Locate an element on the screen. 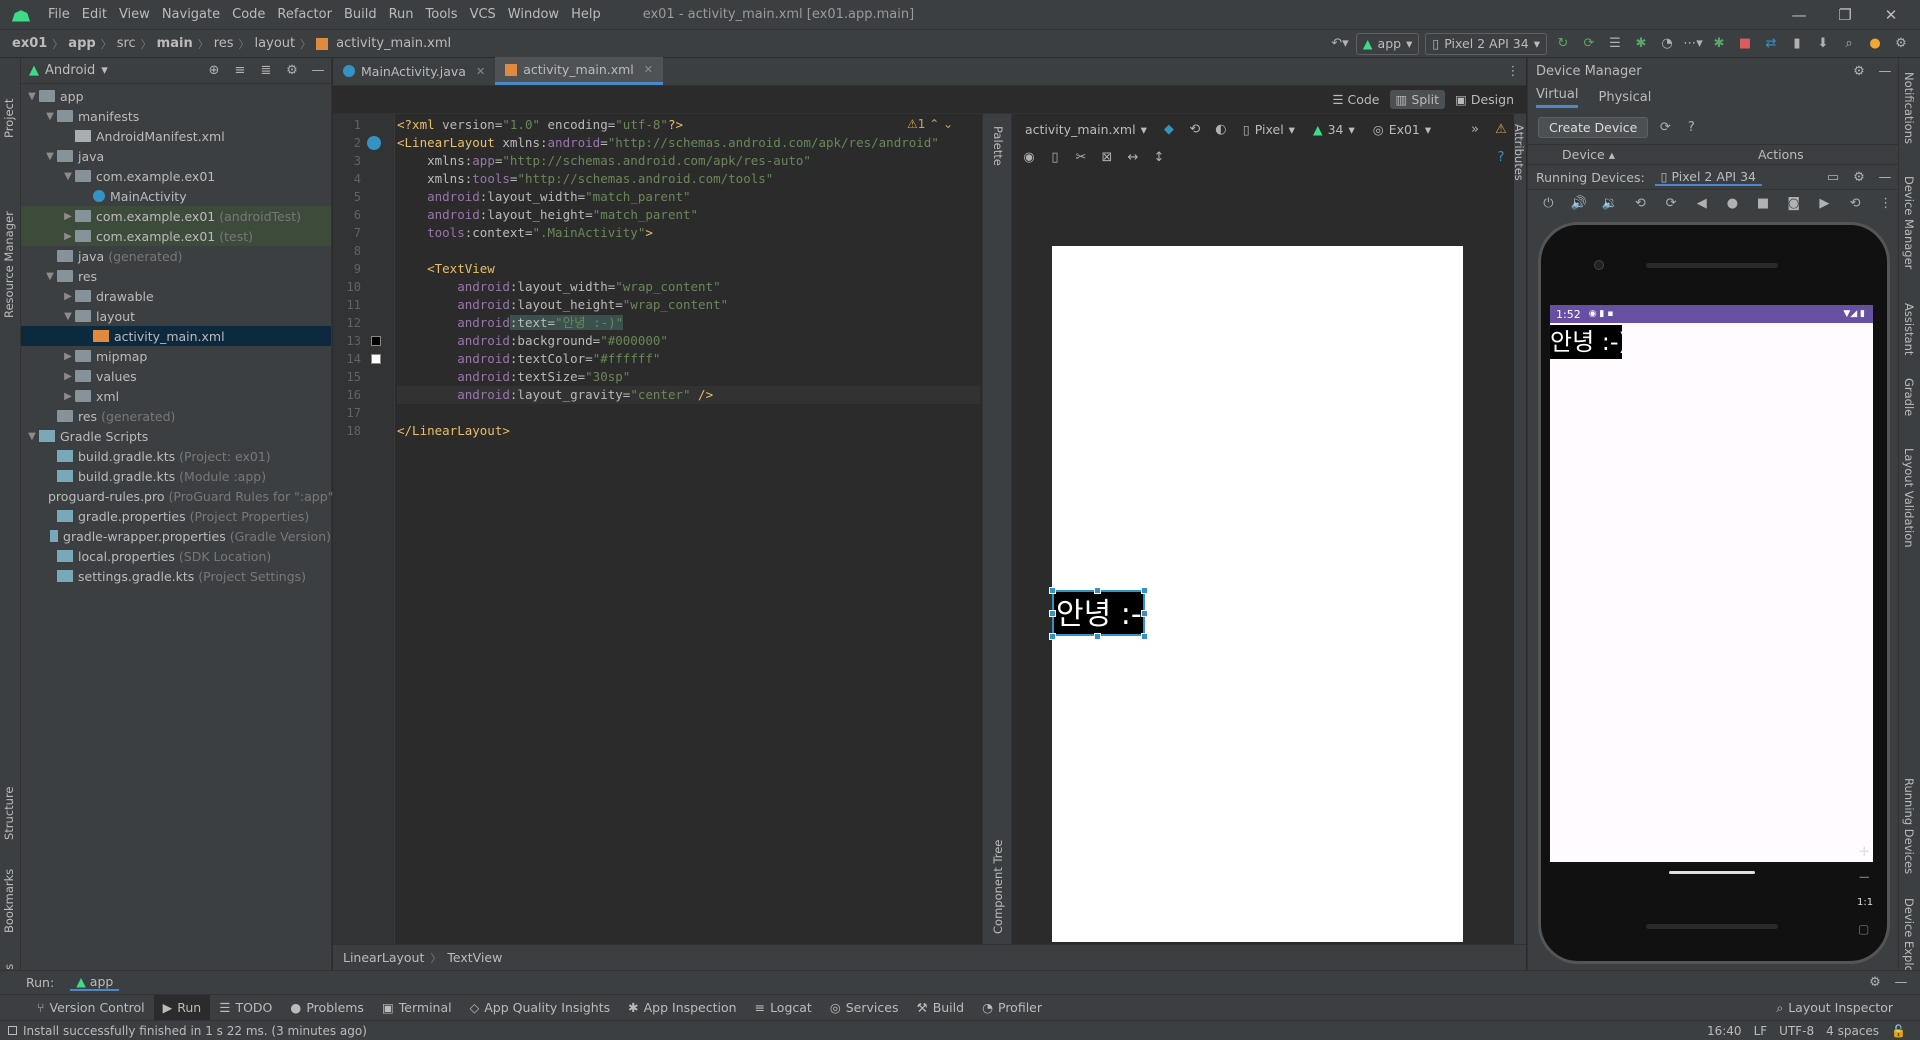 This screenshot has width=1920, height=1040. bookmarks-tool-button: Bookmarks is located at coordinates (9, 895).